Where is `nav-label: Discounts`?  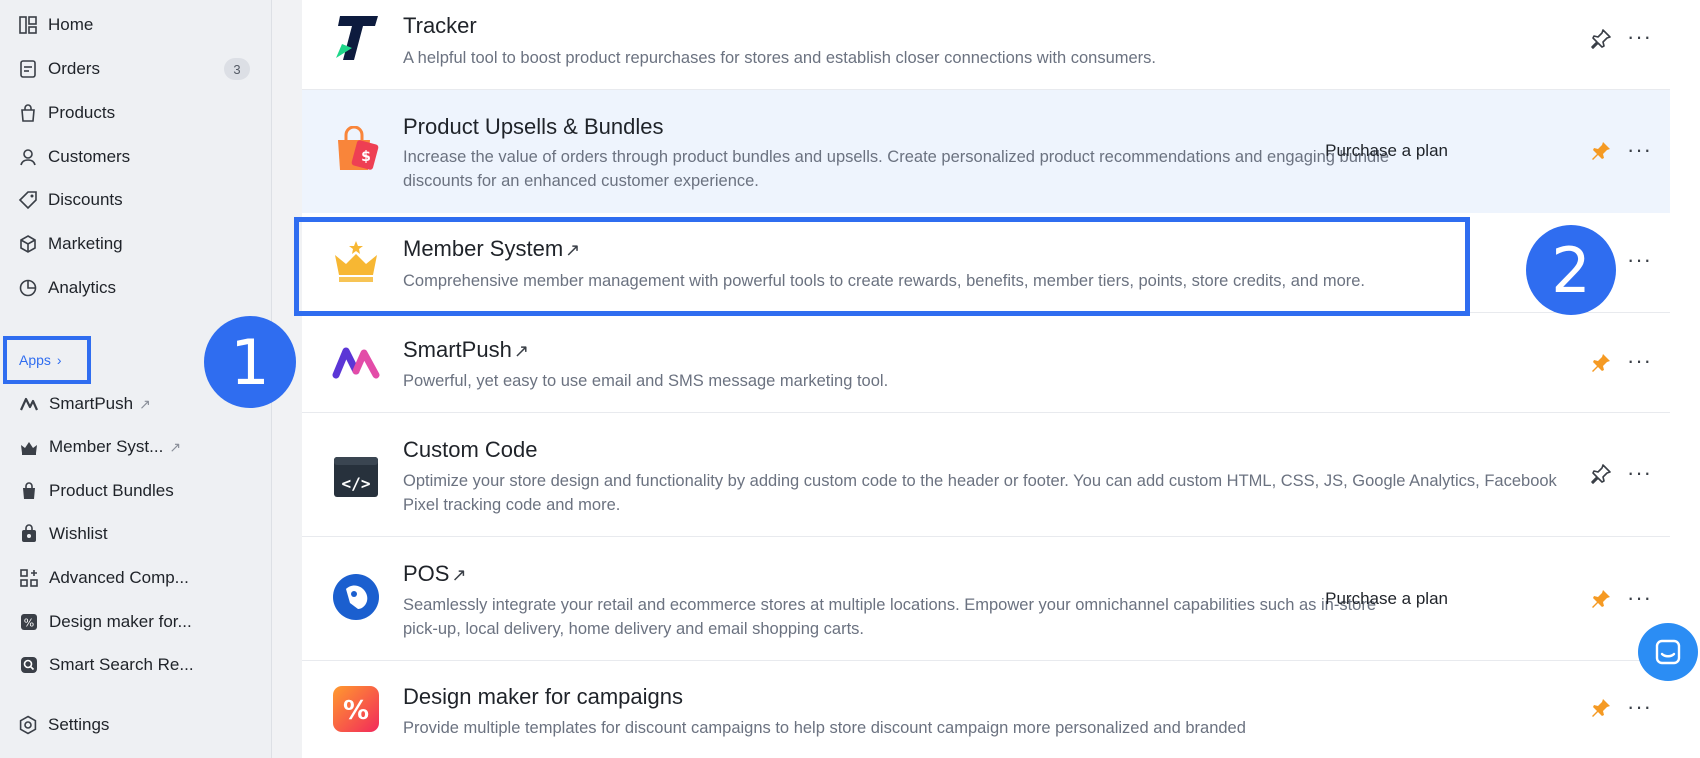
nav-label: Discounts is located at coordinates (85, 199).